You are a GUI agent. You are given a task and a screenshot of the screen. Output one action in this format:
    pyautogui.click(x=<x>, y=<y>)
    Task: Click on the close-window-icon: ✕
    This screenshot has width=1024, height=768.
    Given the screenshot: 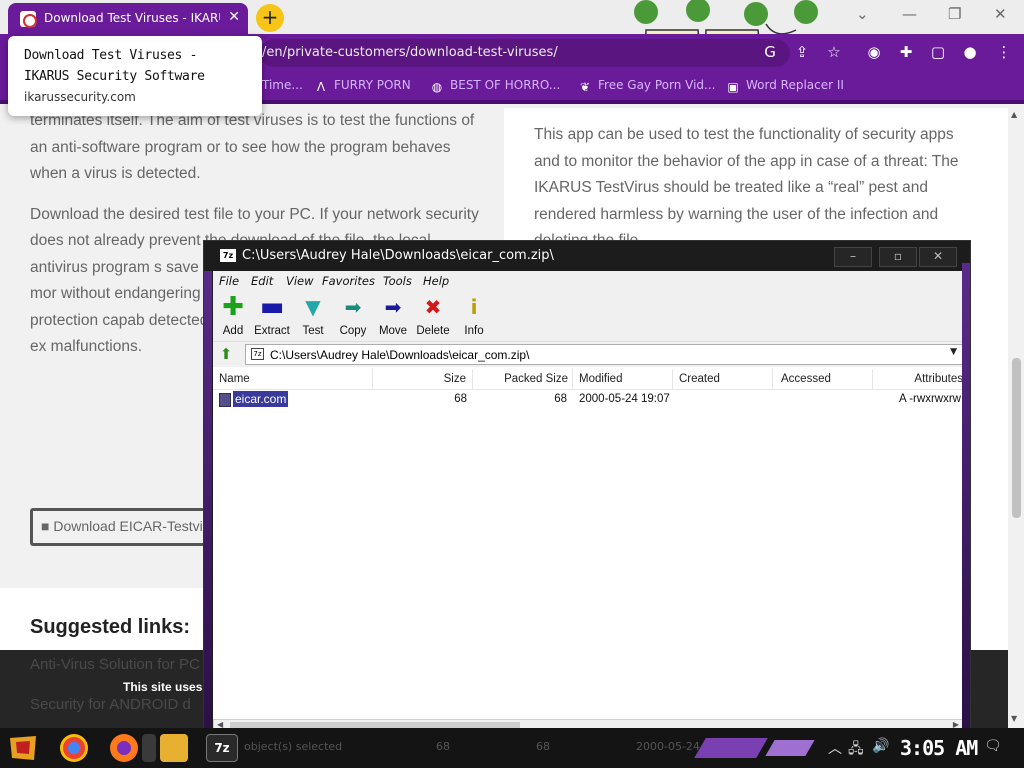 What is the action you would take?
    pyautogui.click(x=1000, y=14)
    